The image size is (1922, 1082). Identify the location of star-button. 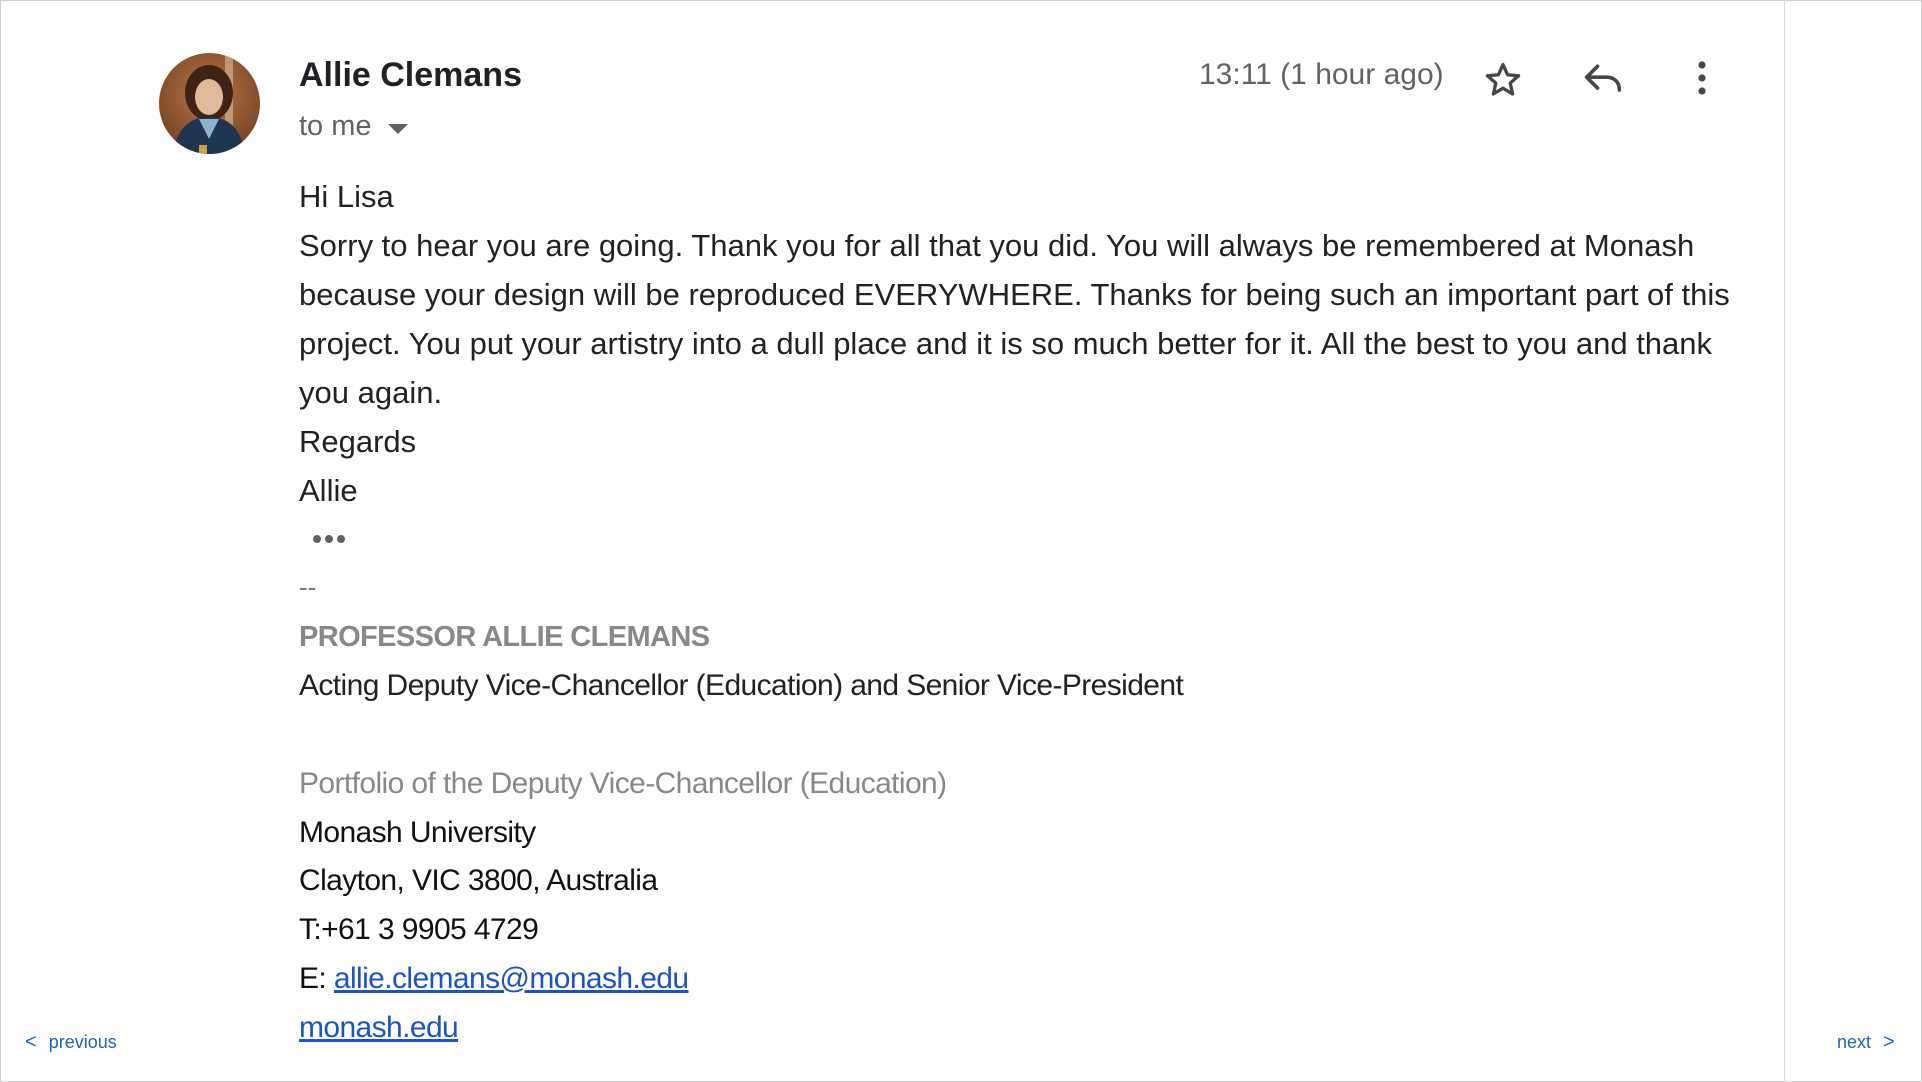
(1503, 80).